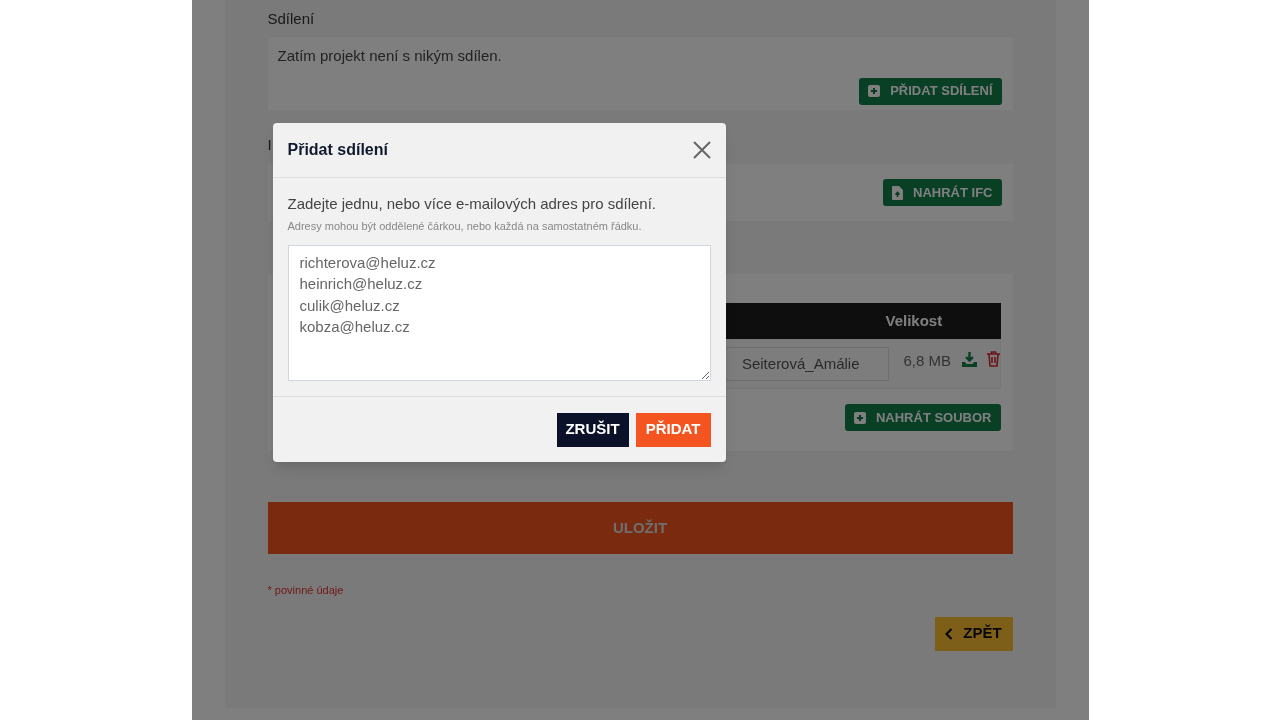 The width and height of the screenshot is (1280, 720). What do you see at coordinates (390, 56) in the screenshot?
I see `empty-message: Zatím projekt není s nikým sdílen.` at bounding box center [390, 56].